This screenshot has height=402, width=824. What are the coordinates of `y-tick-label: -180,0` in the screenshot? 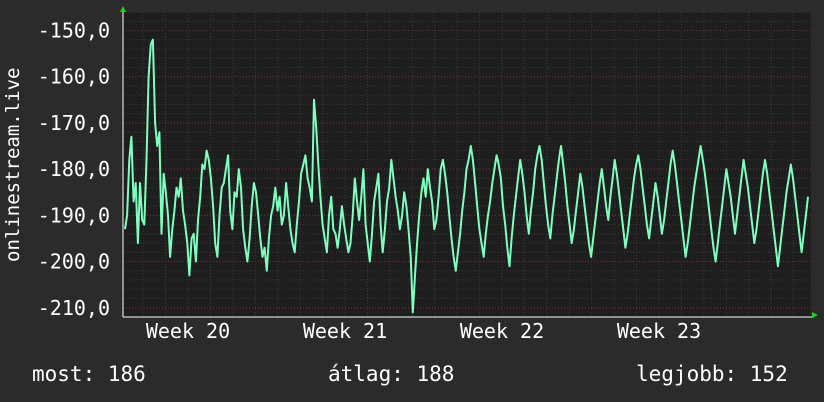 It's located at (74, 169).